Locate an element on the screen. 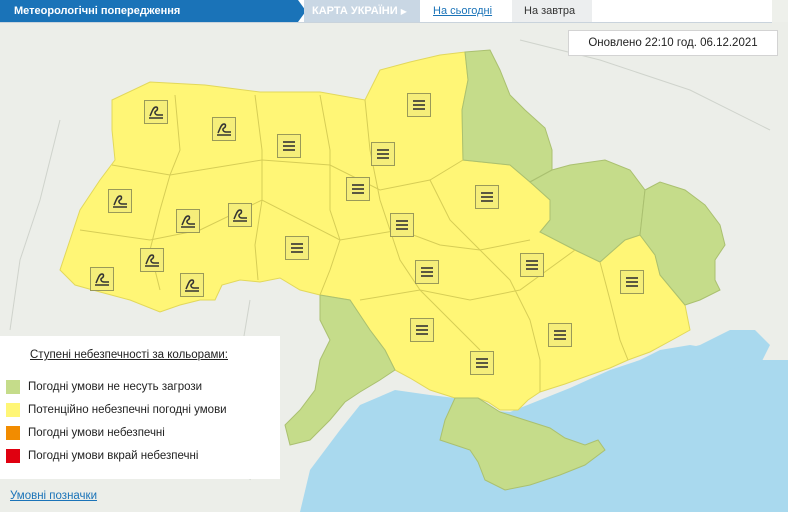  arrow-right-icon: ▶ is located at coordinates (403, 11).